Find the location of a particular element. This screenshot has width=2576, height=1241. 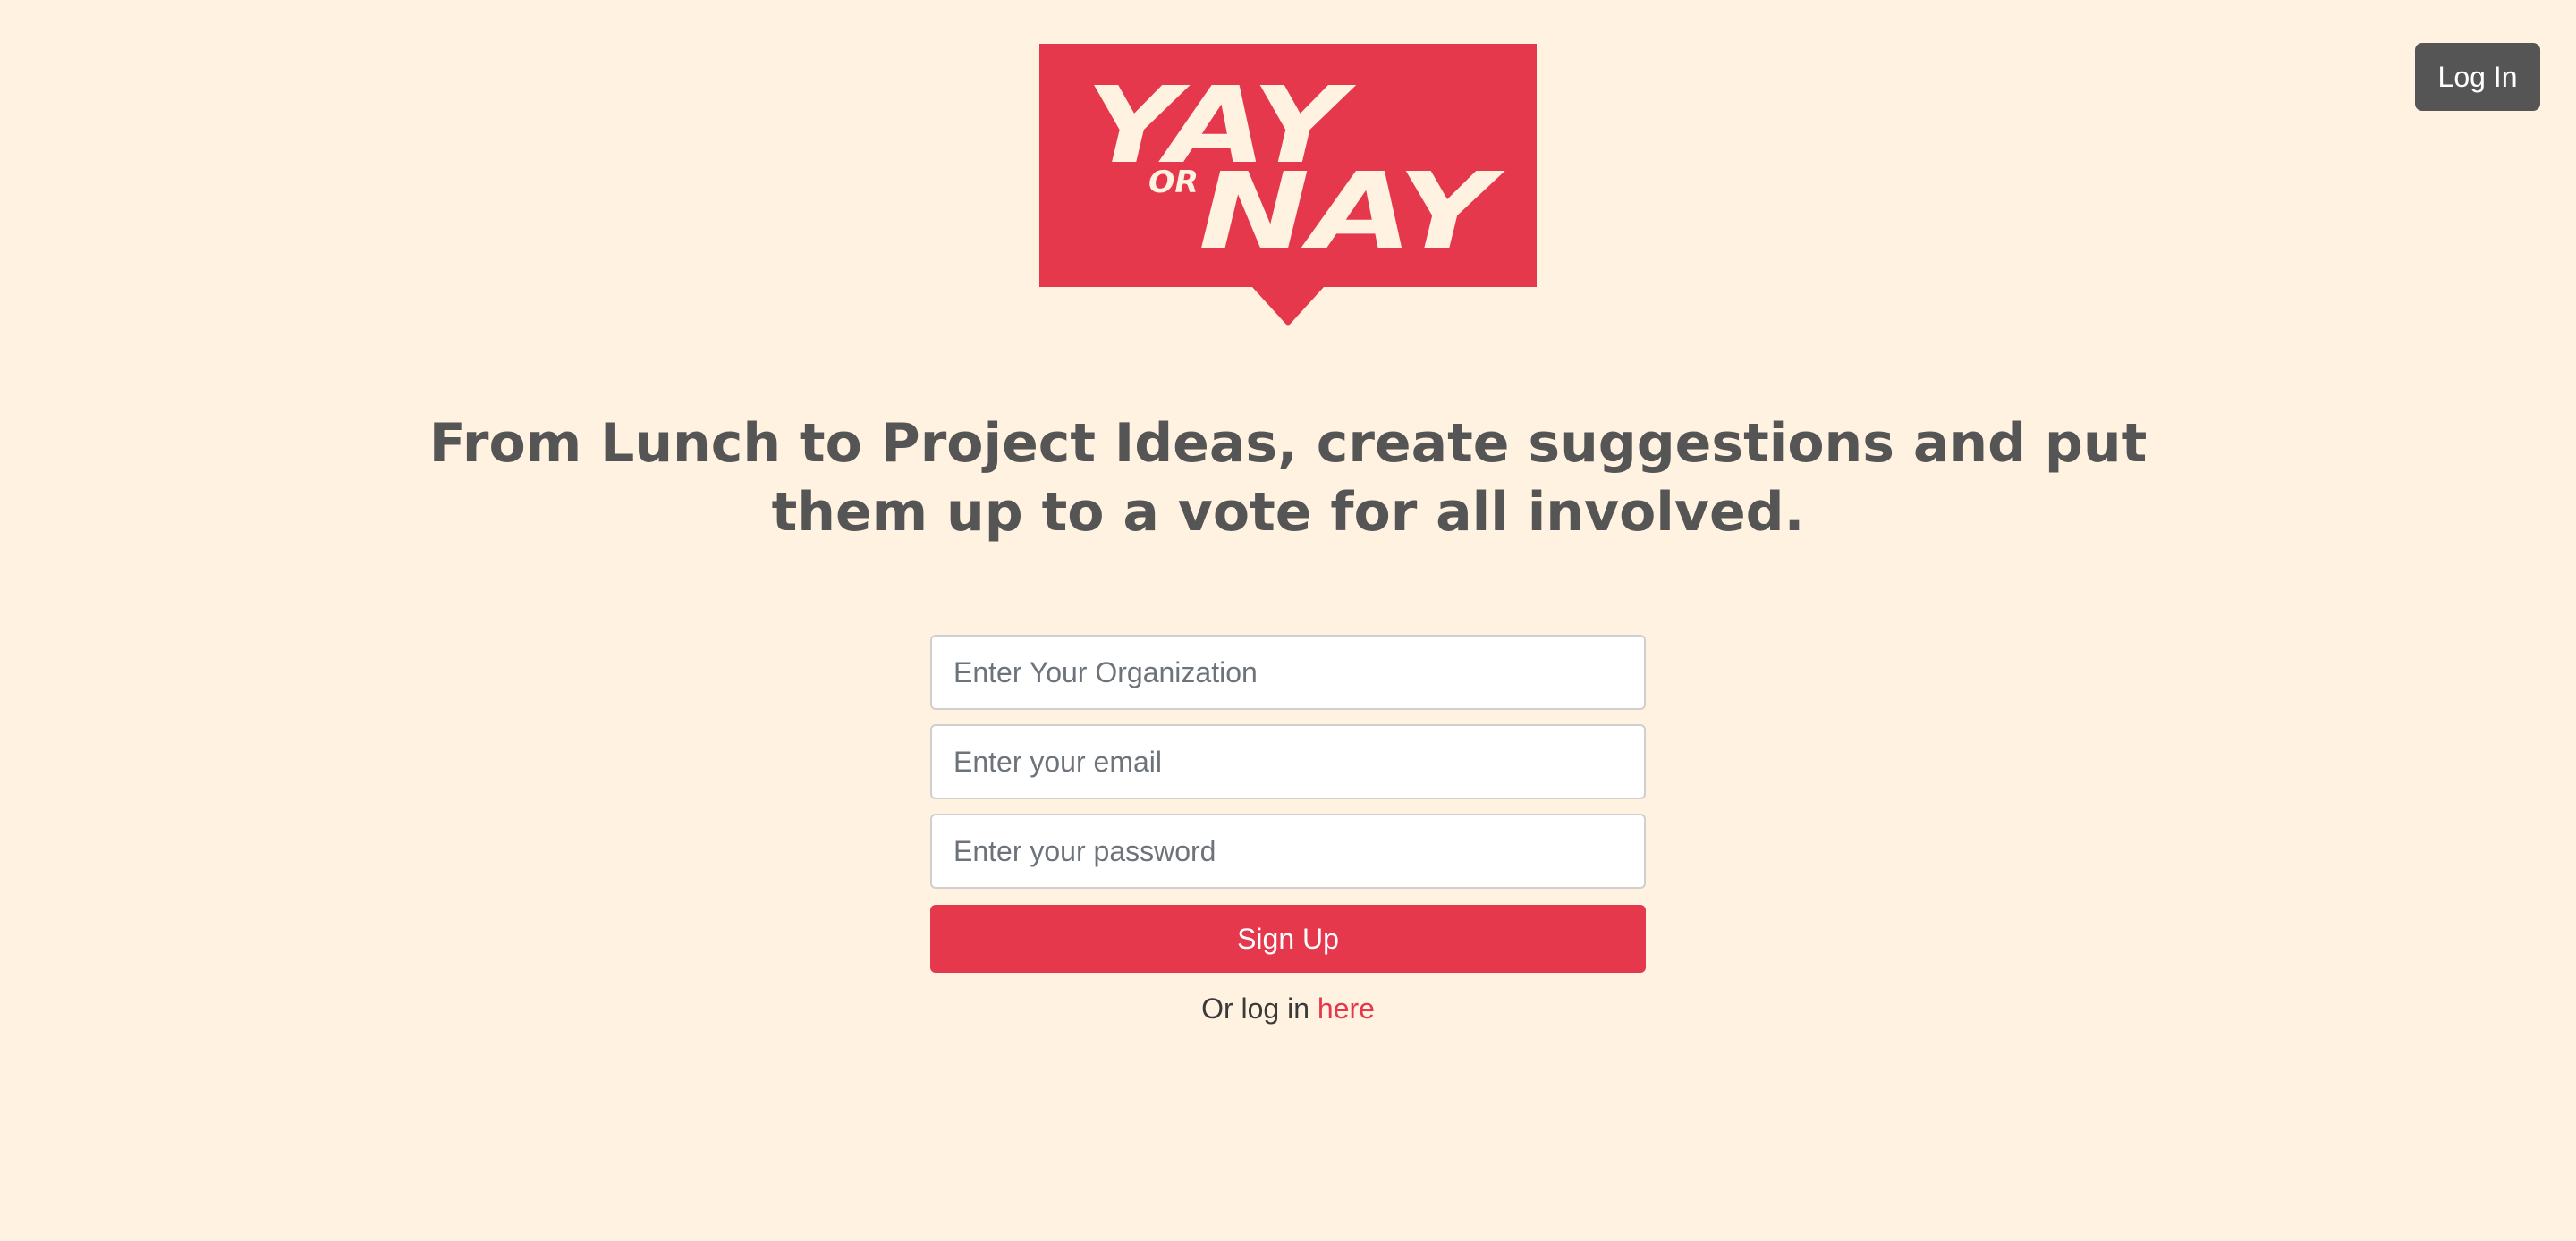

yay-or-nay-logo: YAY OR NAY is located at coordinates (1288, 185).